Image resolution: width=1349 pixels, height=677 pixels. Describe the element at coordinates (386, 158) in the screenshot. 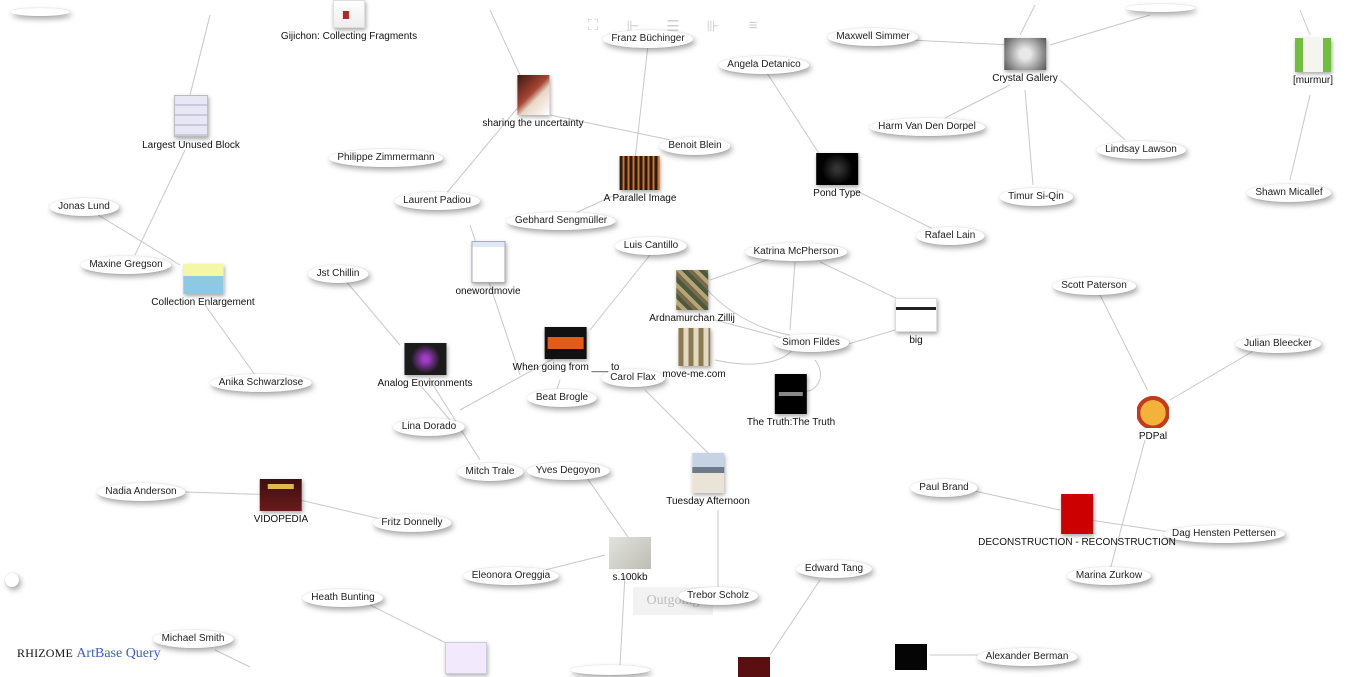

I see `person-node: Philippe Zimmermann` at that location.